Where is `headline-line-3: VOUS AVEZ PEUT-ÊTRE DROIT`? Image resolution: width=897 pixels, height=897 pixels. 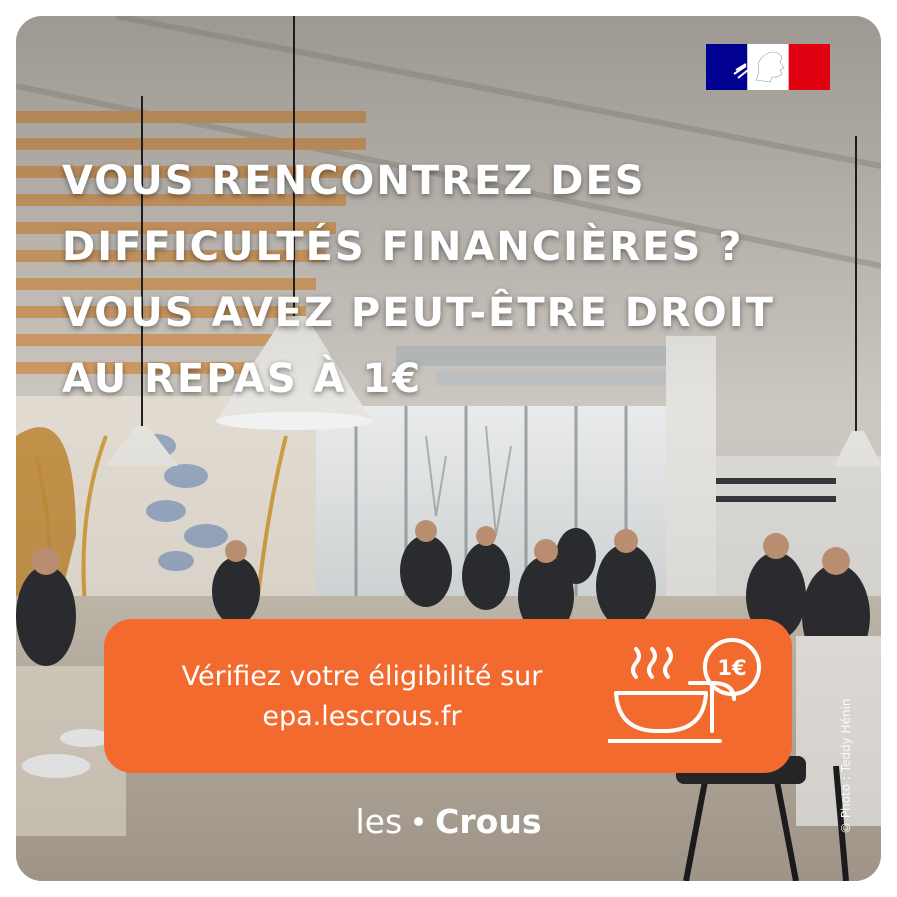 headline-line-3: VOUS AVEZ PEUT-ÊTRE DROIT is located at coordinates (418, 313).